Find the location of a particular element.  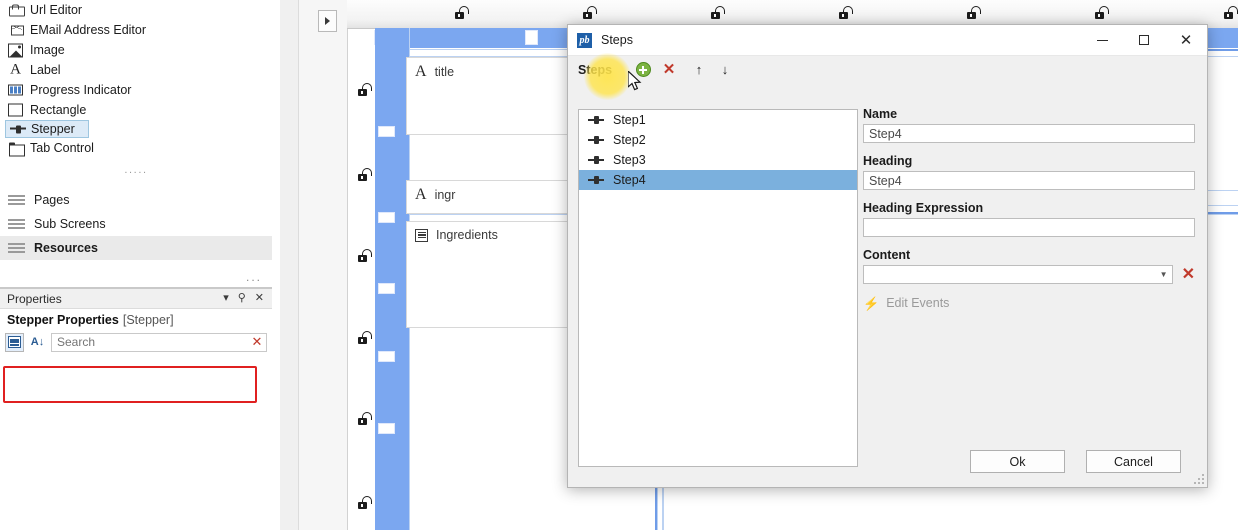

delete-red-x-icon: ✕ is located at coordinates (669, 69).